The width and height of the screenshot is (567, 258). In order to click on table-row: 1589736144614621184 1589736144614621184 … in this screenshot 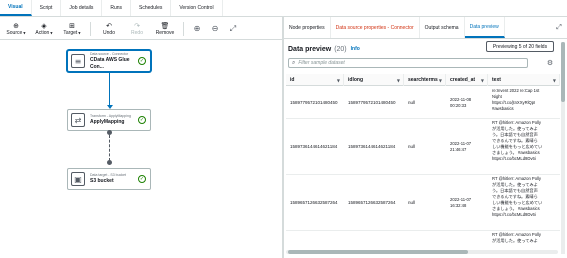, I will do `click(423, 147)`.